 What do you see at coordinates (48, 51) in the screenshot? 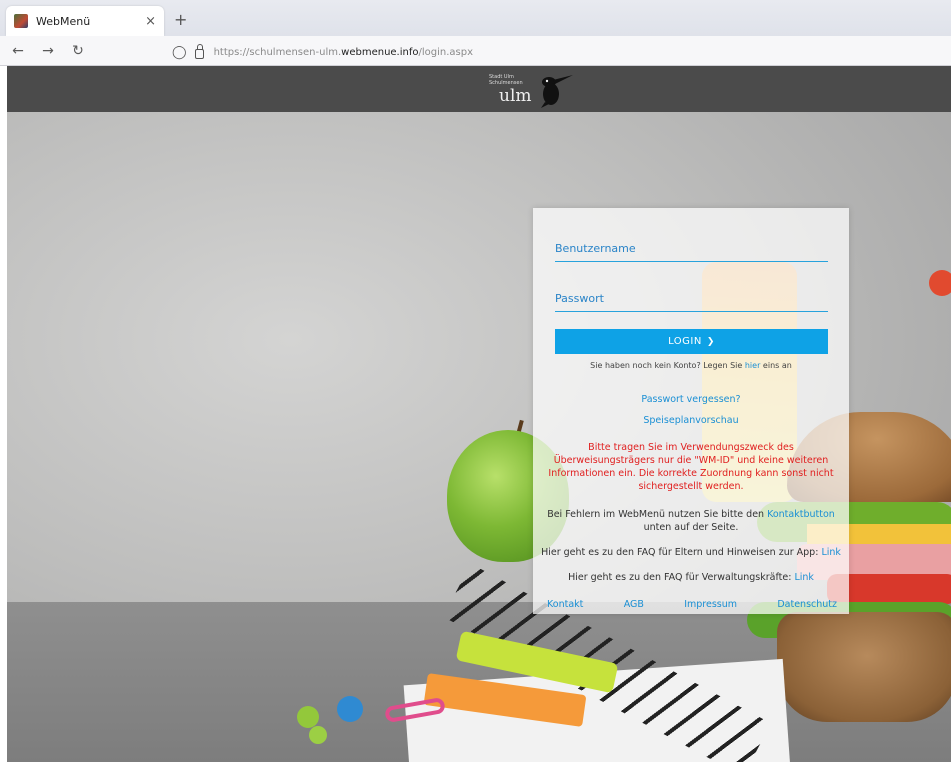
I see `forward-arrow-icon: →` at bounding box center [48, 51].